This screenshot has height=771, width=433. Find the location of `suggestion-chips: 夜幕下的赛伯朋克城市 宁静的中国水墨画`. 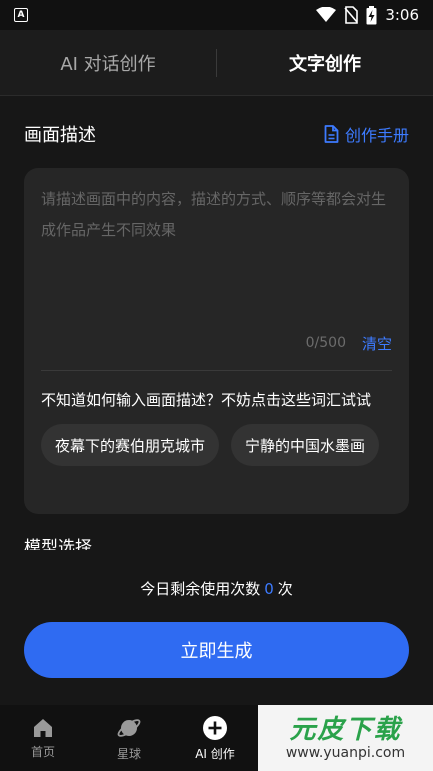

suggestion-chips: 夜幕下的赛伯朋克城市 宁静的中国水墨画 is located at coordinates (216, 445).